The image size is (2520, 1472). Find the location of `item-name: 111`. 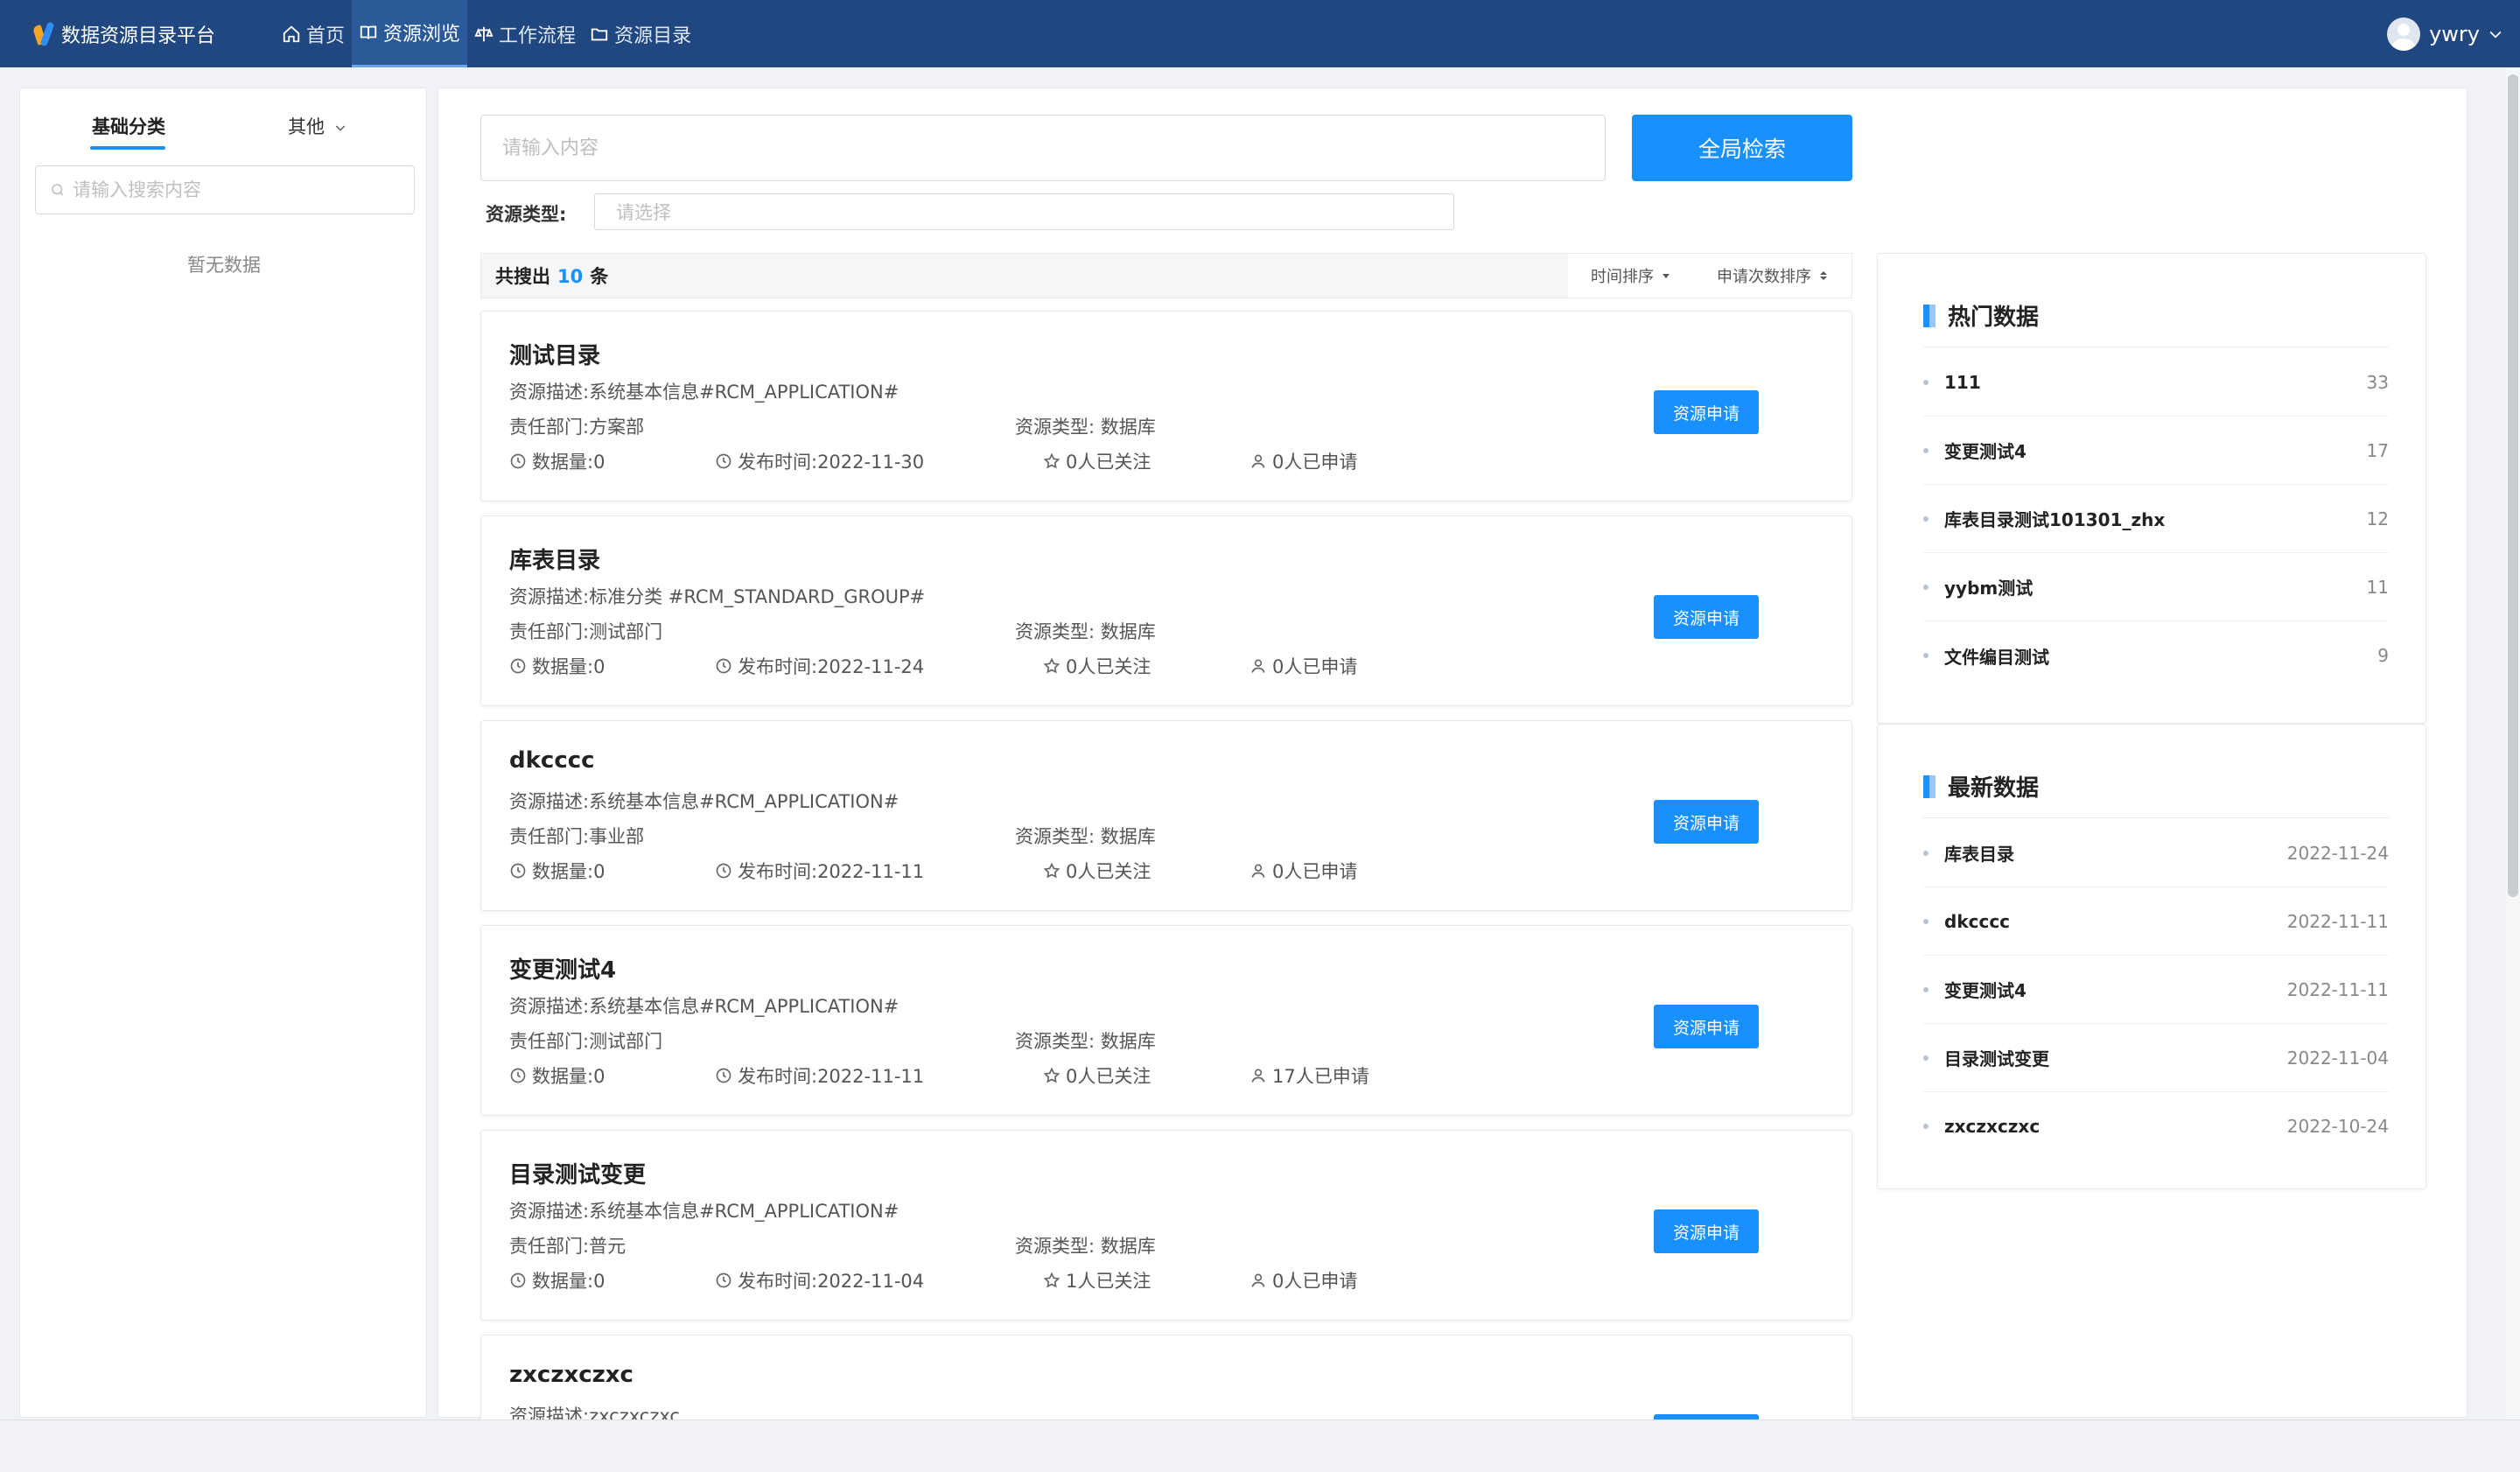

item-name: 111 is located at coordinates (2155, 382).